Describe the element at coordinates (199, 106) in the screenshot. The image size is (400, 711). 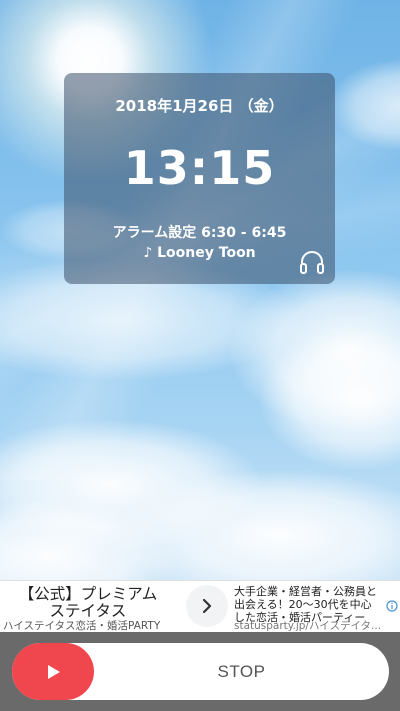
I see `date-label: 2018年1月26日 （金）` at that location.